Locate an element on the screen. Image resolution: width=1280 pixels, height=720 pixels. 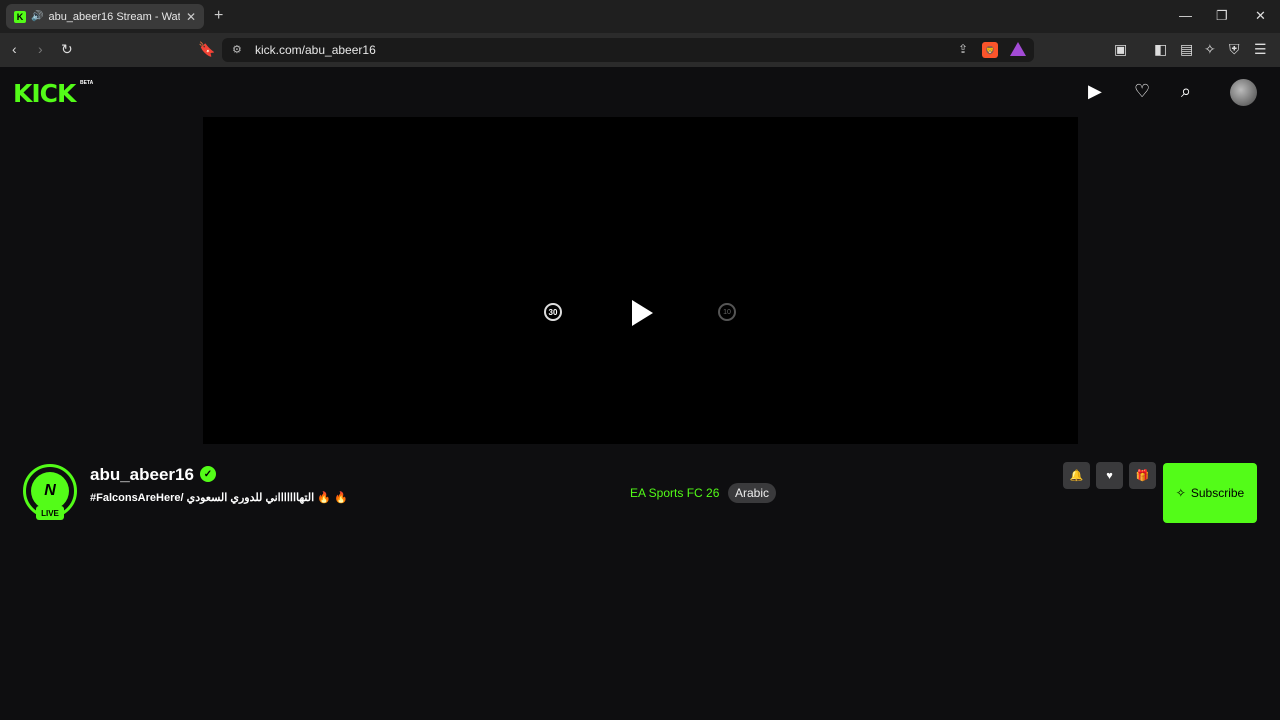
channel-logo-icon: N is located at coordinates (50, 491).